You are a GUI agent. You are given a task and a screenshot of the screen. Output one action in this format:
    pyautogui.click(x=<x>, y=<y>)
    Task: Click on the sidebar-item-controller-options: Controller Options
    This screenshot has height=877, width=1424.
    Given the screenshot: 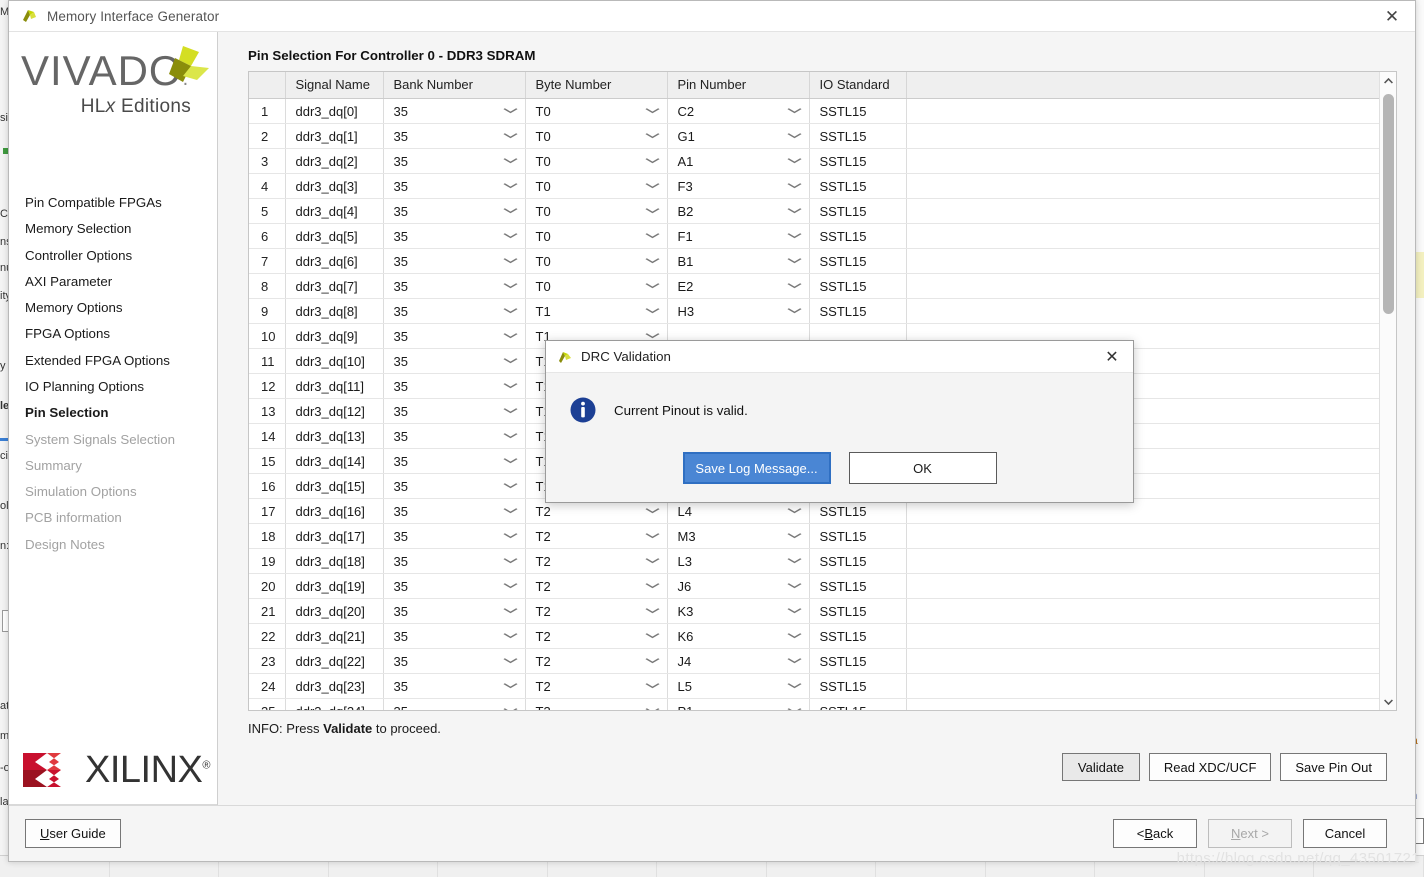 What is the action you would take?
    pyautogui.click(x=121, y=256)
    